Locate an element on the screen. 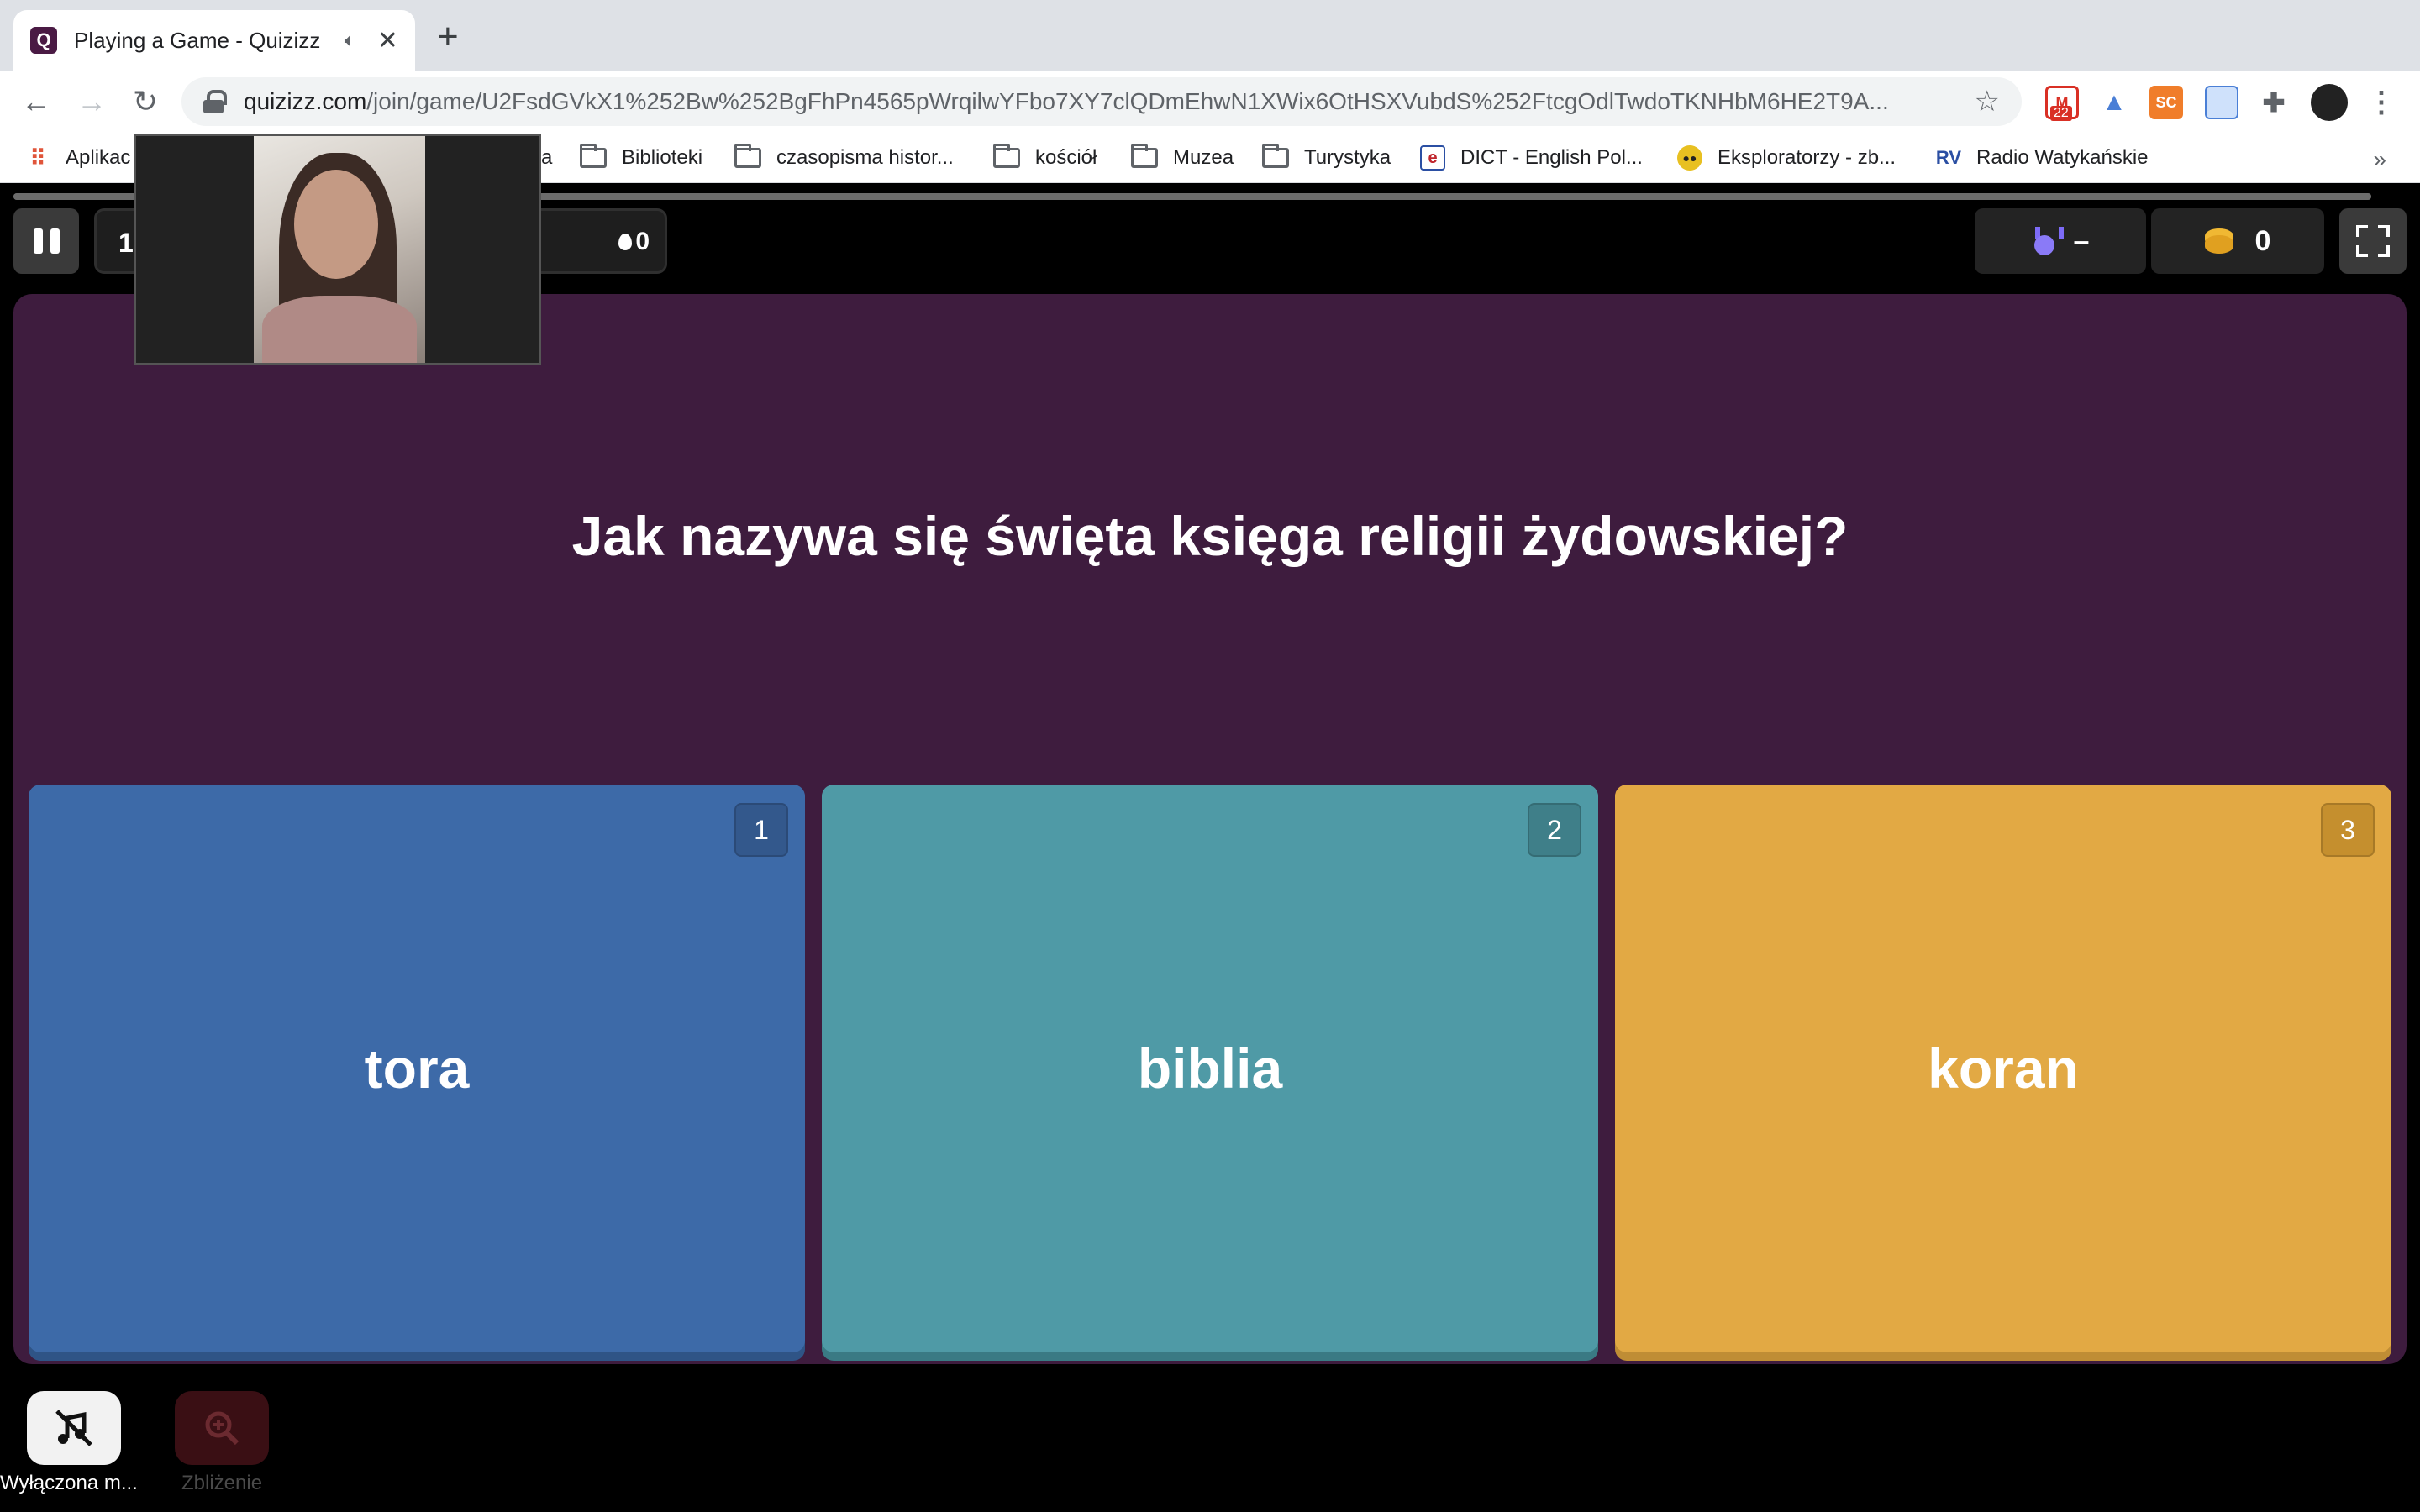 The height and width of the screenshot is (1512, 2420). goggles-icon: ●● is located at coordinates (1689, 158).